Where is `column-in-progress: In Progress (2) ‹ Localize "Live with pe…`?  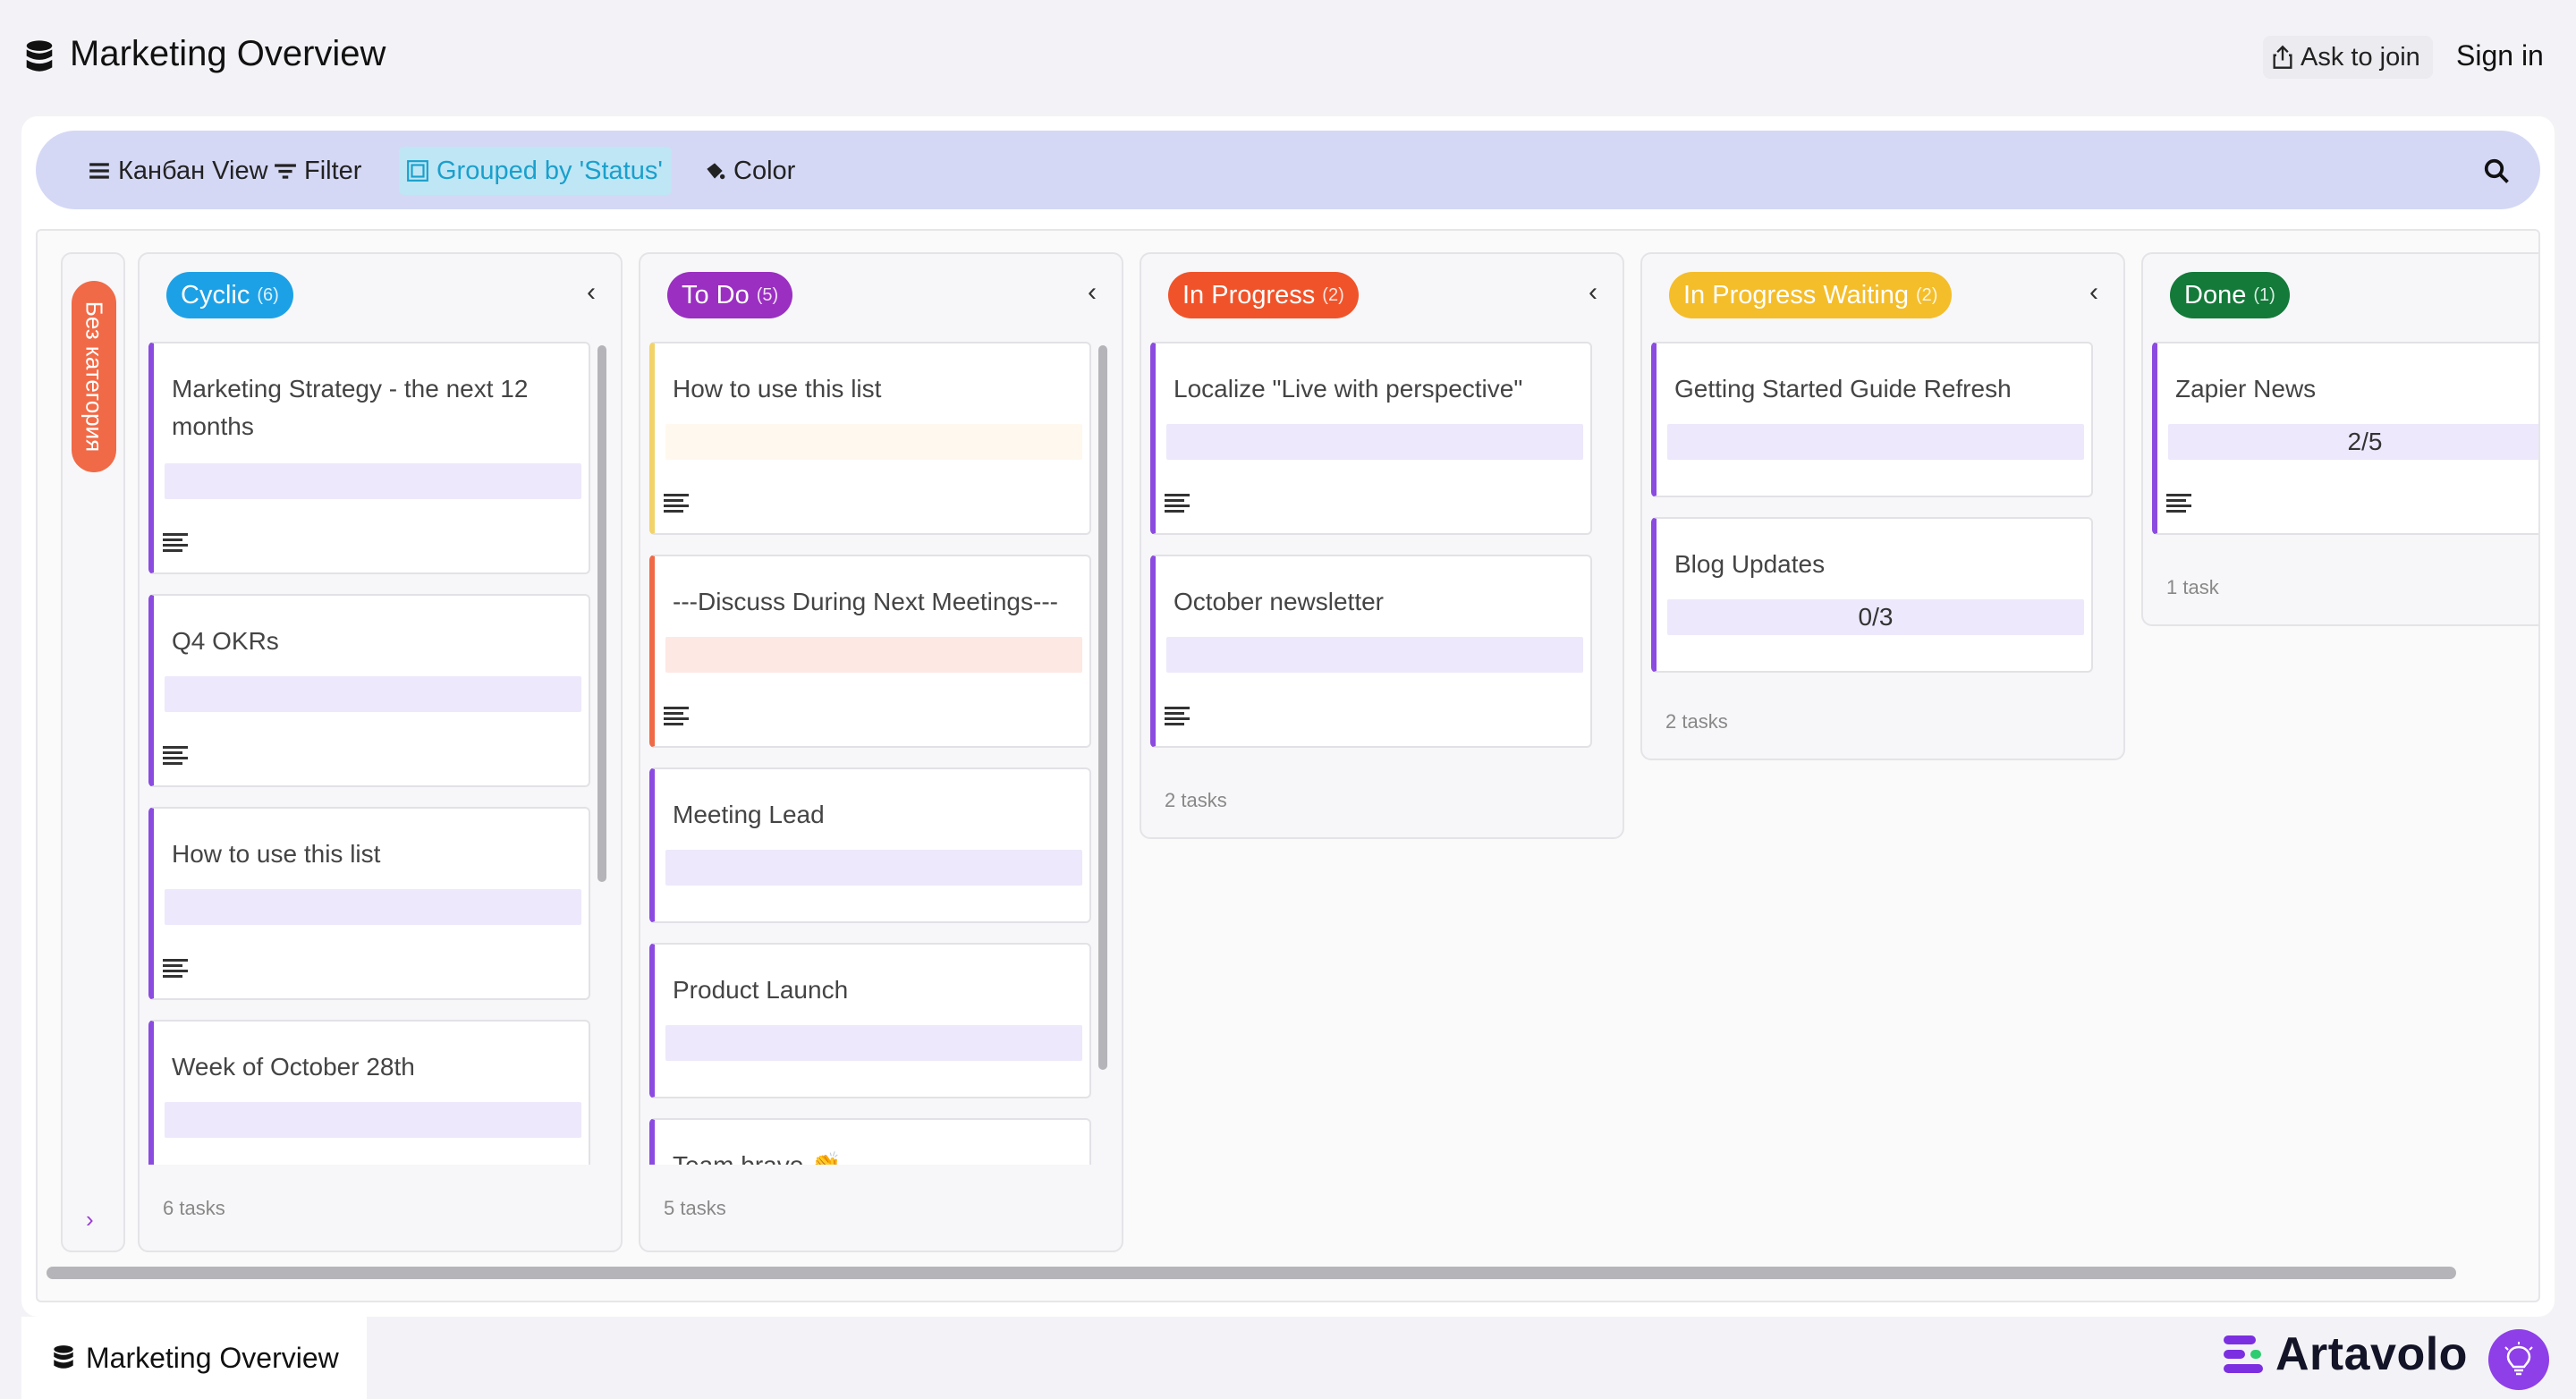
column-in-progress: In Progress (2) ‹ Localize "Live with pe… is located at coordinates (1382, 545).